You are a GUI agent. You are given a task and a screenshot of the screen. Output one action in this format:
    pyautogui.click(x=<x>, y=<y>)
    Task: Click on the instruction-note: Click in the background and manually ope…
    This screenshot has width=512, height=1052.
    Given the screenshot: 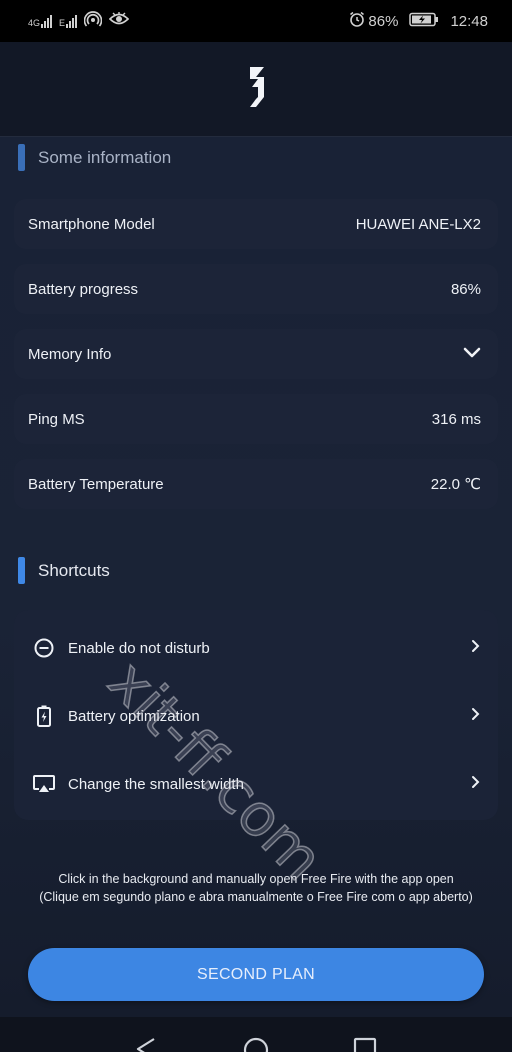 What is the action you would take?
    pyautogui.click(x=256, y=888)
    